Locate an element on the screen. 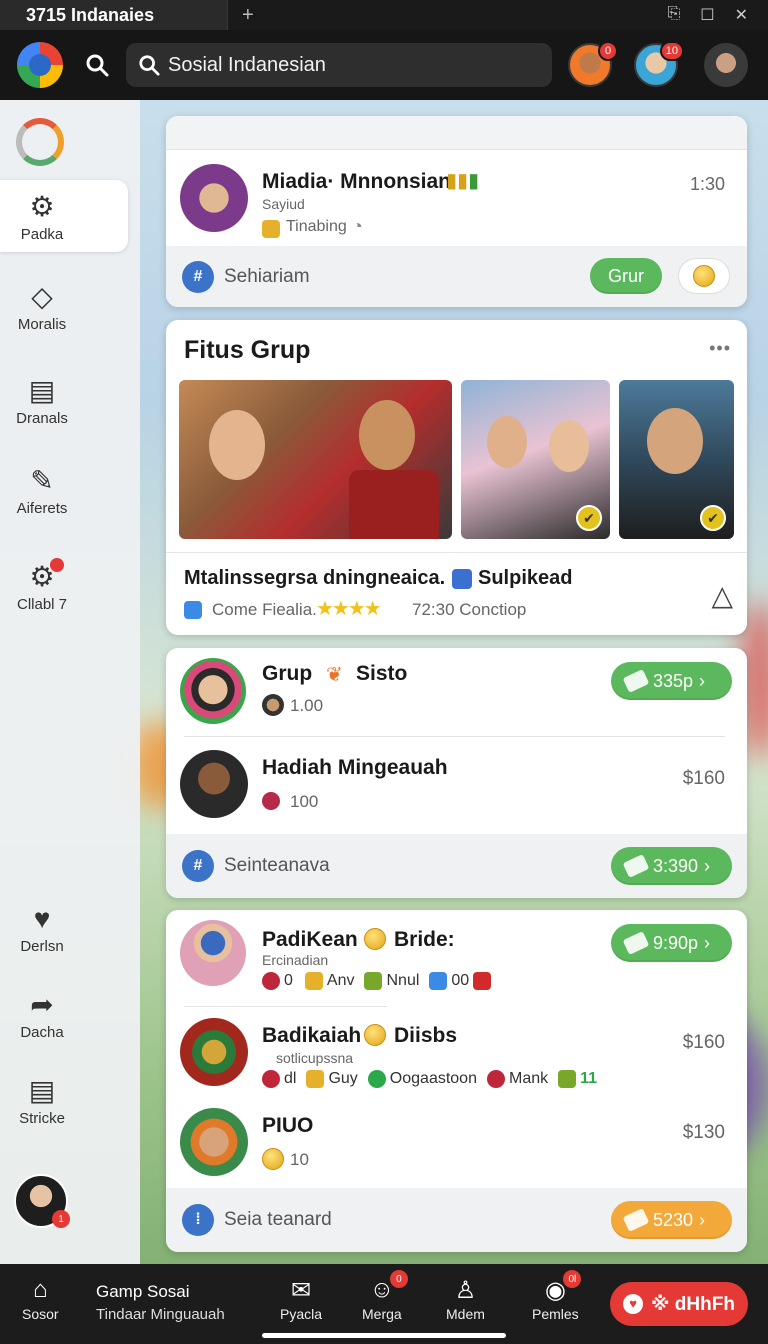  sidebar-logo is located at coordinates (40, 142).